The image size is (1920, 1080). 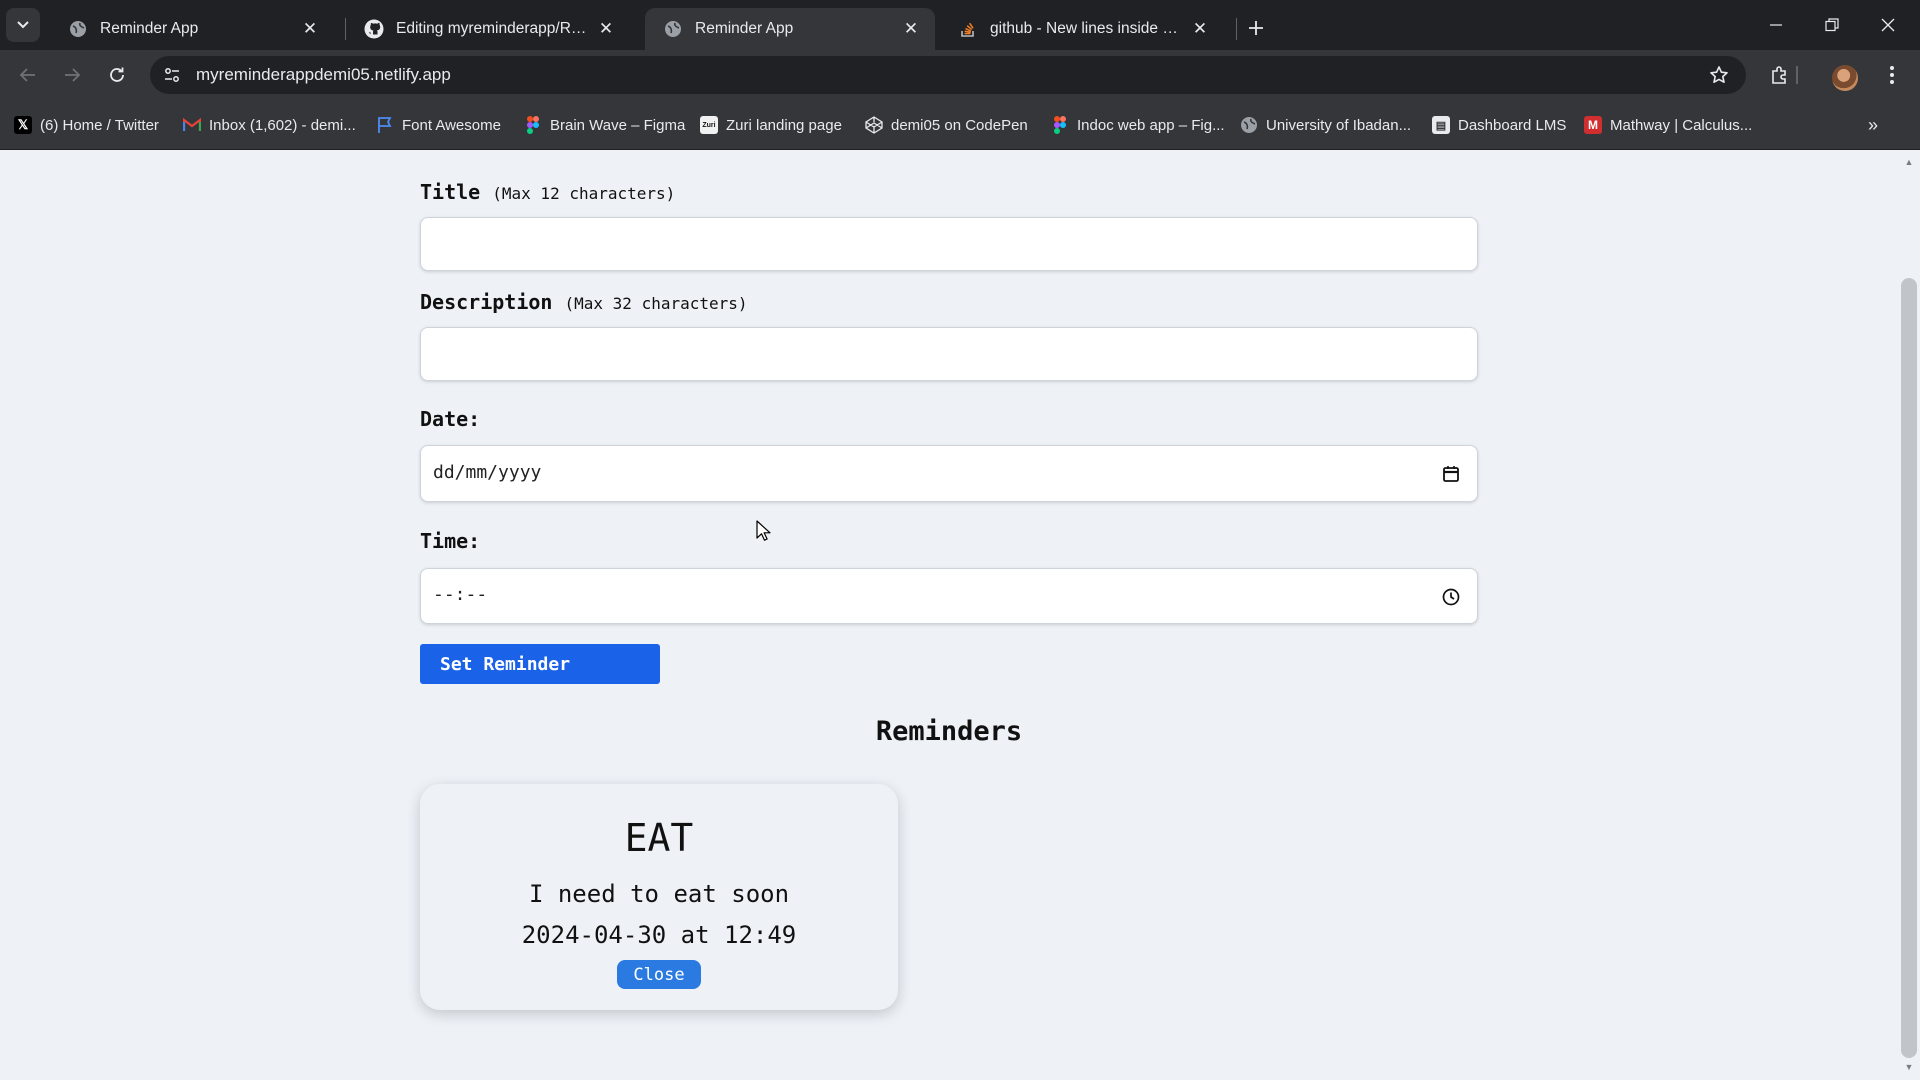 What do you see at coordinates (949, 596) in the screenshot?
I see `time-field: --:--` at bounding box center [949, 596].